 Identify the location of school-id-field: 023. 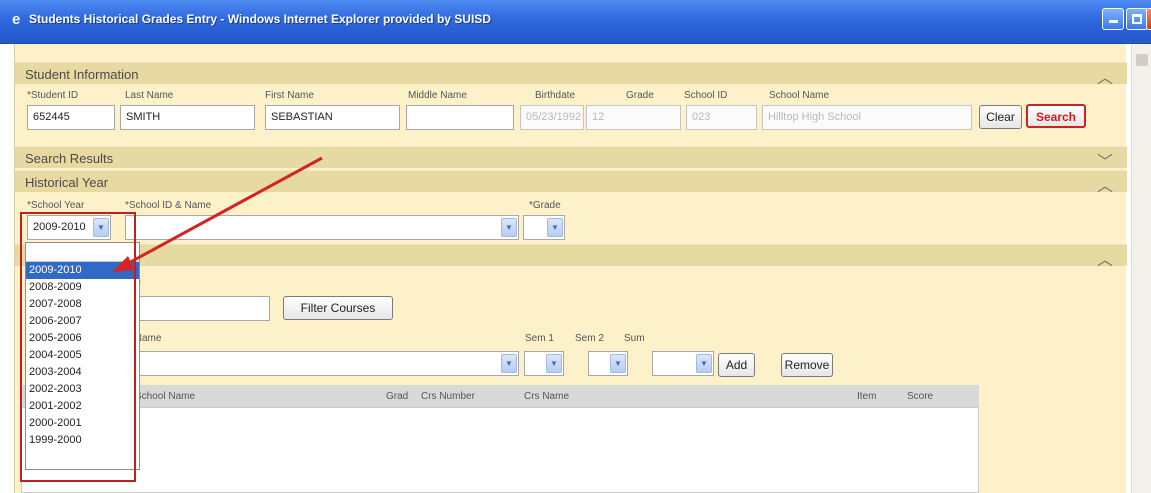
(721, 117).